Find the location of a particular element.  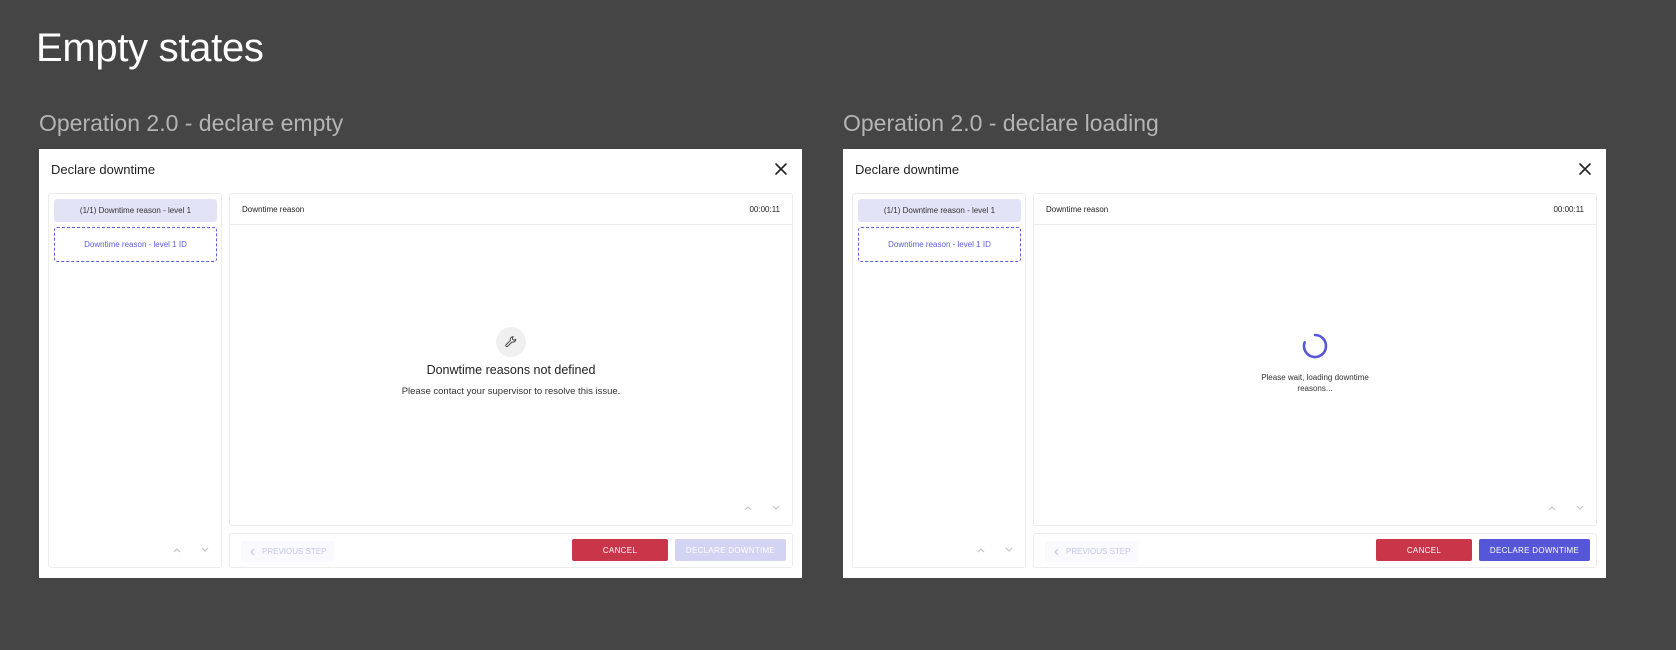

frame-label-loading: Operation 2.0 - declare loading is located at coordinates (1001, 123).